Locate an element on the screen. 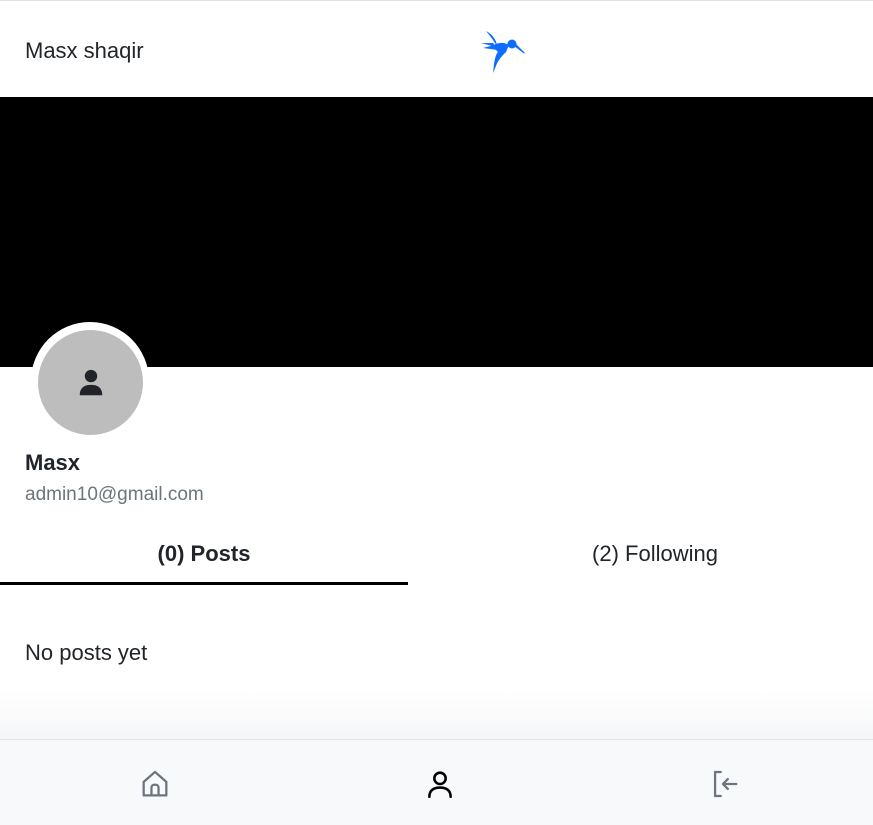 This screenshot has height=825, width=873. nav-home-button is located at coordinates (155, 784).